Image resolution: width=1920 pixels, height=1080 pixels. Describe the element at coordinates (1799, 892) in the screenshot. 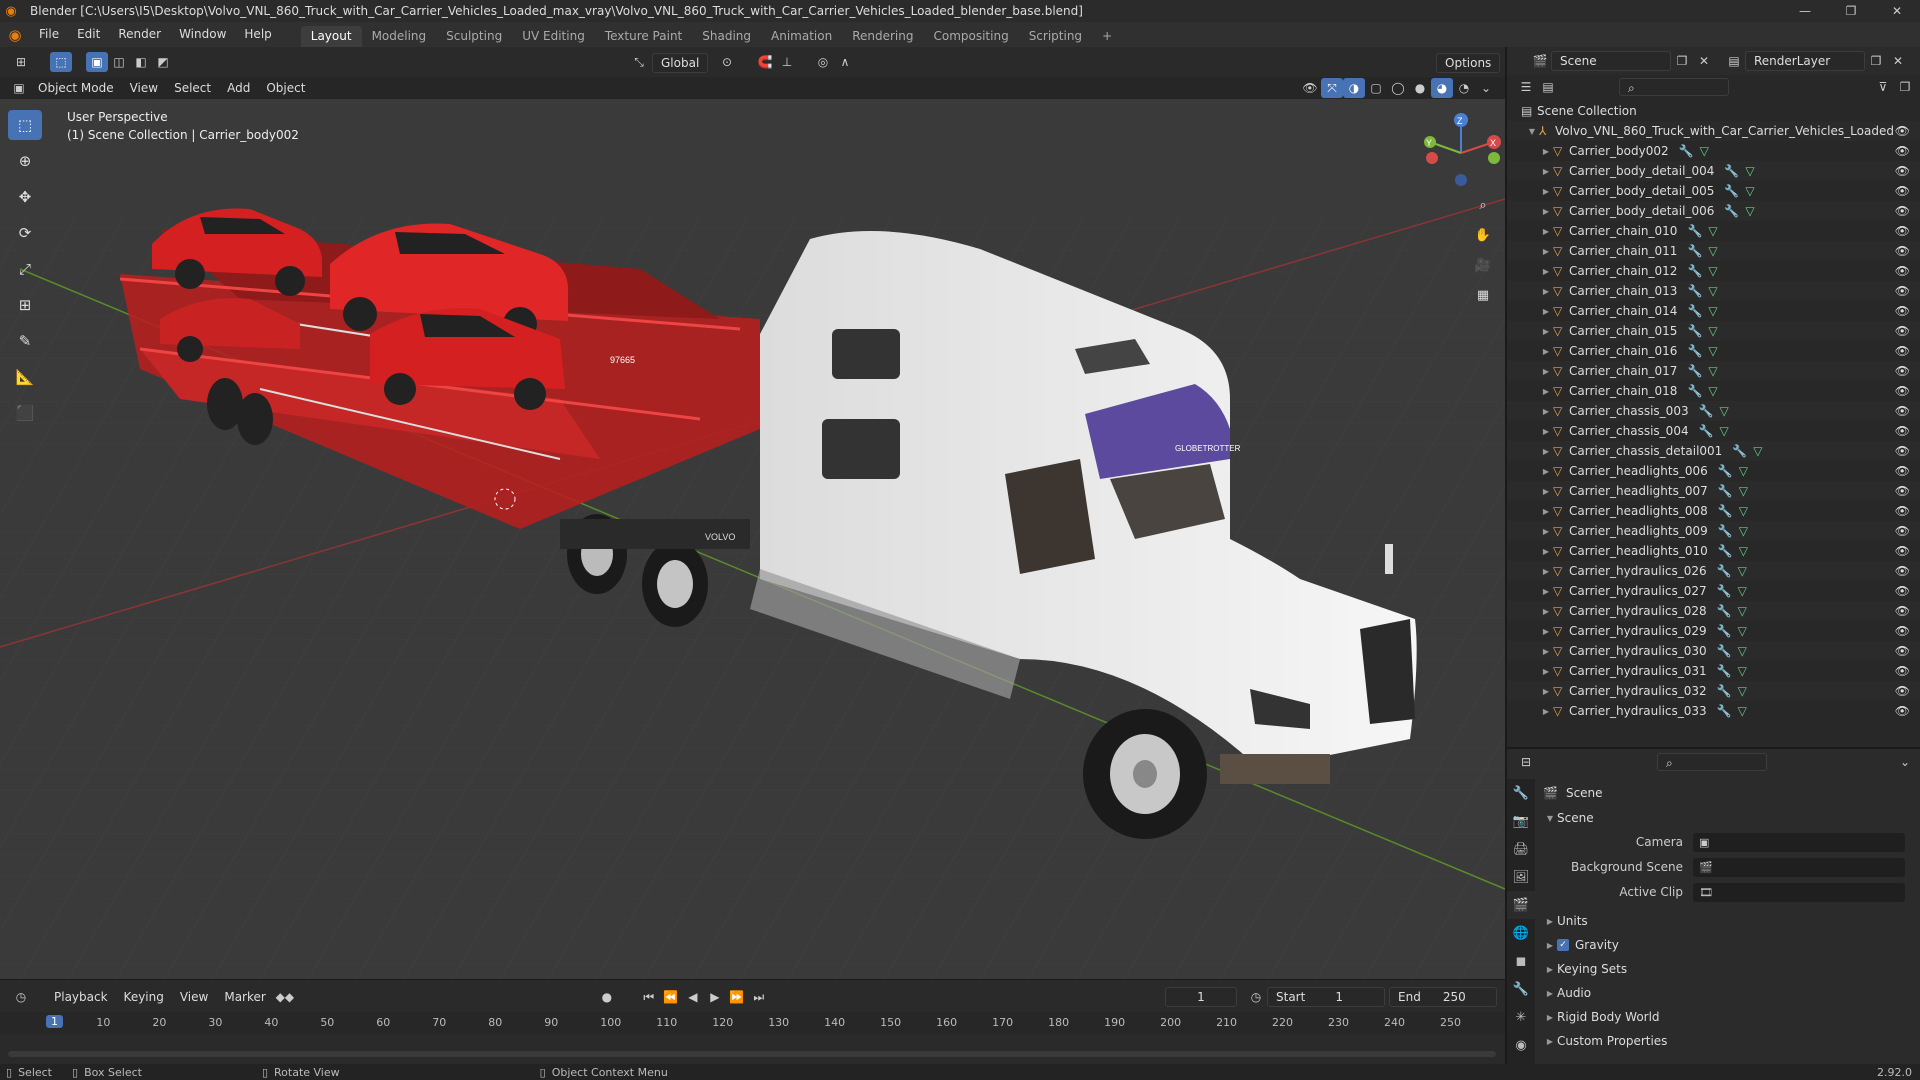

I see `active-clip-field: 🎞` at that location.